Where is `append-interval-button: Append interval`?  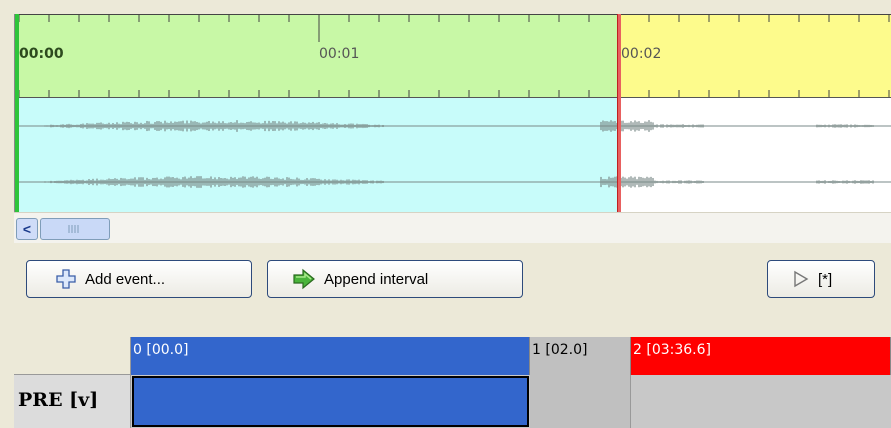
append-interval-button: Append interval is located at coordinates (395, 279).